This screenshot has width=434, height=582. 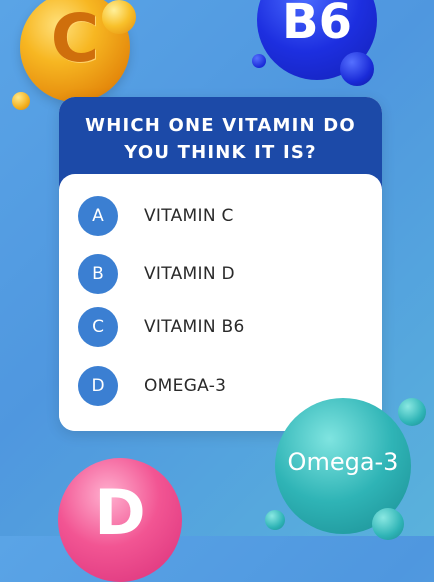 I want to click on option-b-label: VITAMIN D, so click(x=189, y=274).